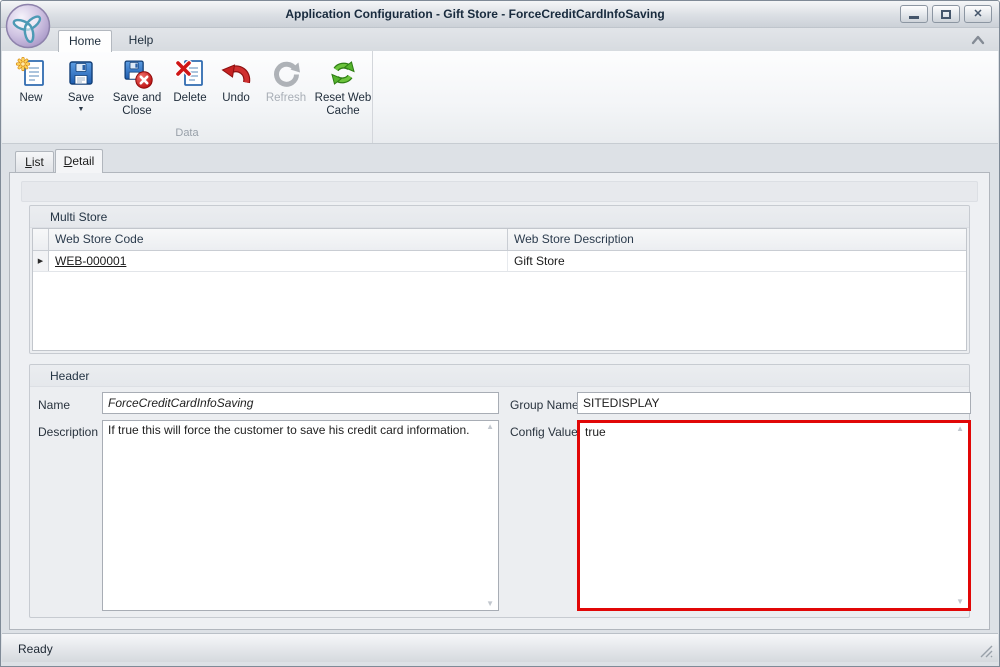 Image resolution: width=1000 pixels, height=667 pixels. What do you see at coordinates (499, 191) in the screenshot?
I see `page-top-panel` at bounding box center [499, 191].